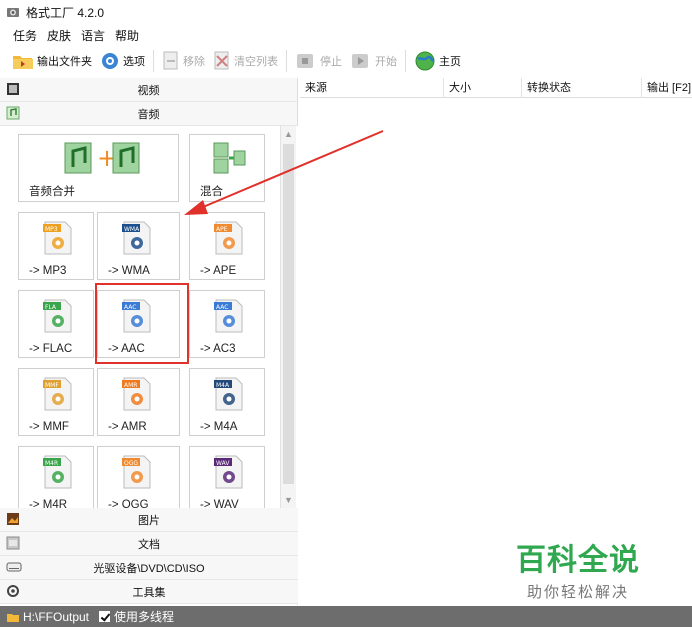 This screenshot has height=627, width=692. I want to click on category-tools-label: 工具集, so click(149, 592).